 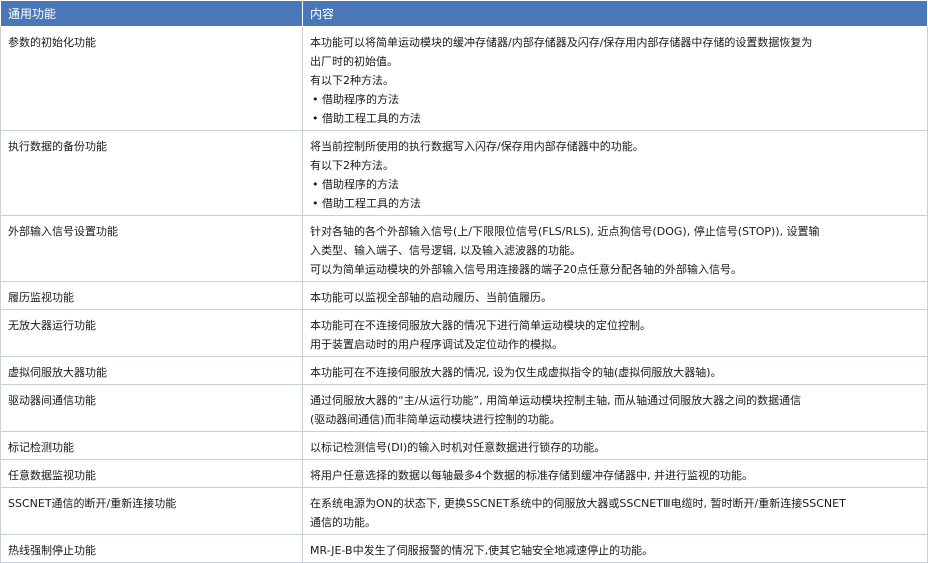 I want to click on description-line: MR-JE-B中发生了伺服报警的情况下,使其它轴安全地减速停止的功能。, so click(x=482, y=550).